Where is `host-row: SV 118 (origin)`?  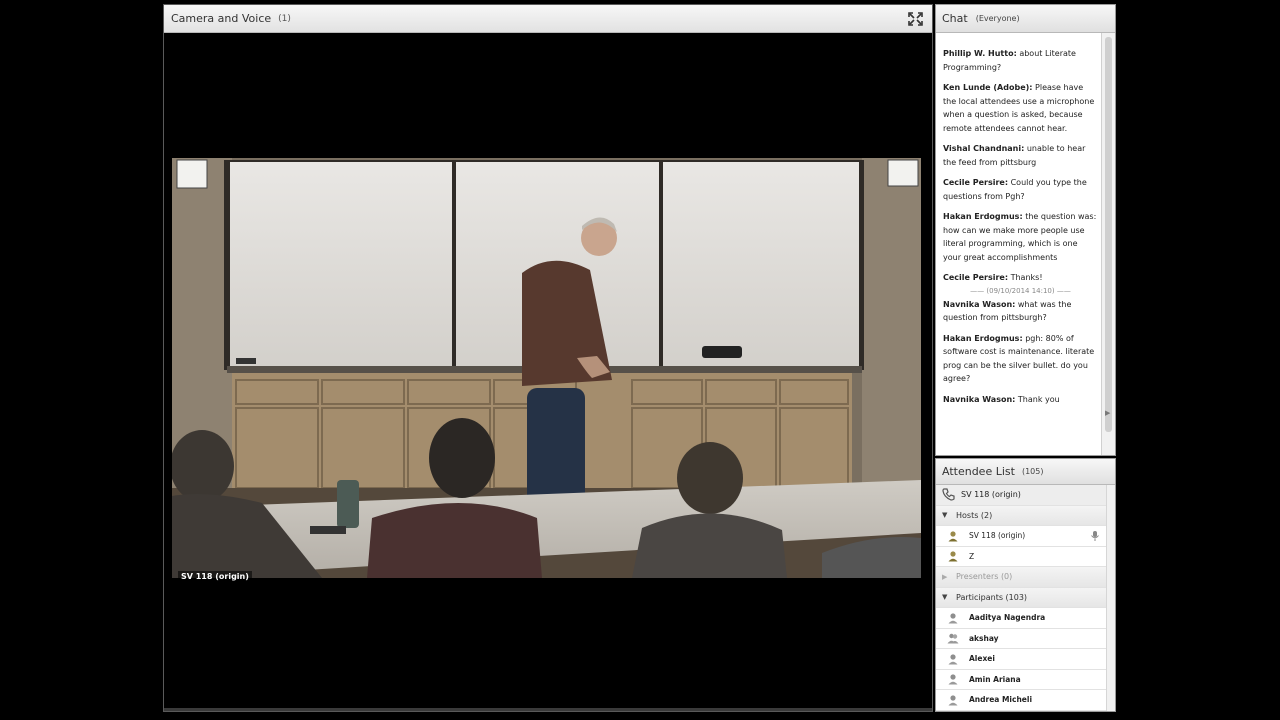 host-row: SV 118 (origin) is located at coordinates (1025, 536).